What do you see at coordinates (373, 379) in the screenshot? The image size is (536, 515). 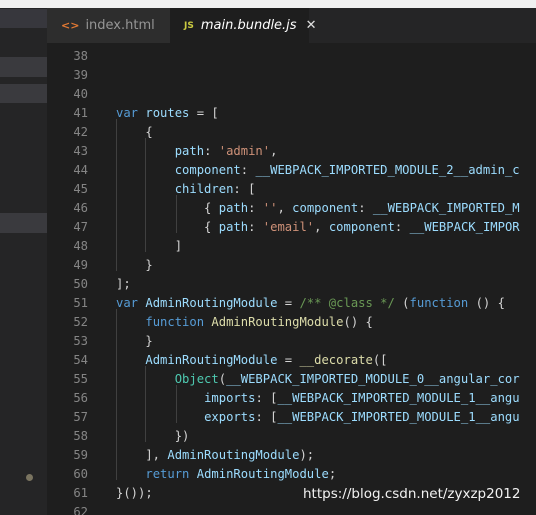 I see `code-token: __WEBPACK_IMPORTED_MODULE_0__angular_cor` at bounding box center [373, 379].